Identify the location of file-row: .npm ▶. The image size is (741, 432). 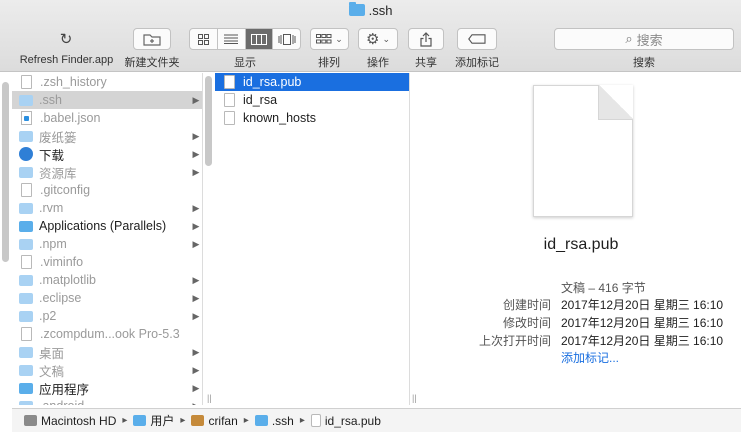
(107, 244).